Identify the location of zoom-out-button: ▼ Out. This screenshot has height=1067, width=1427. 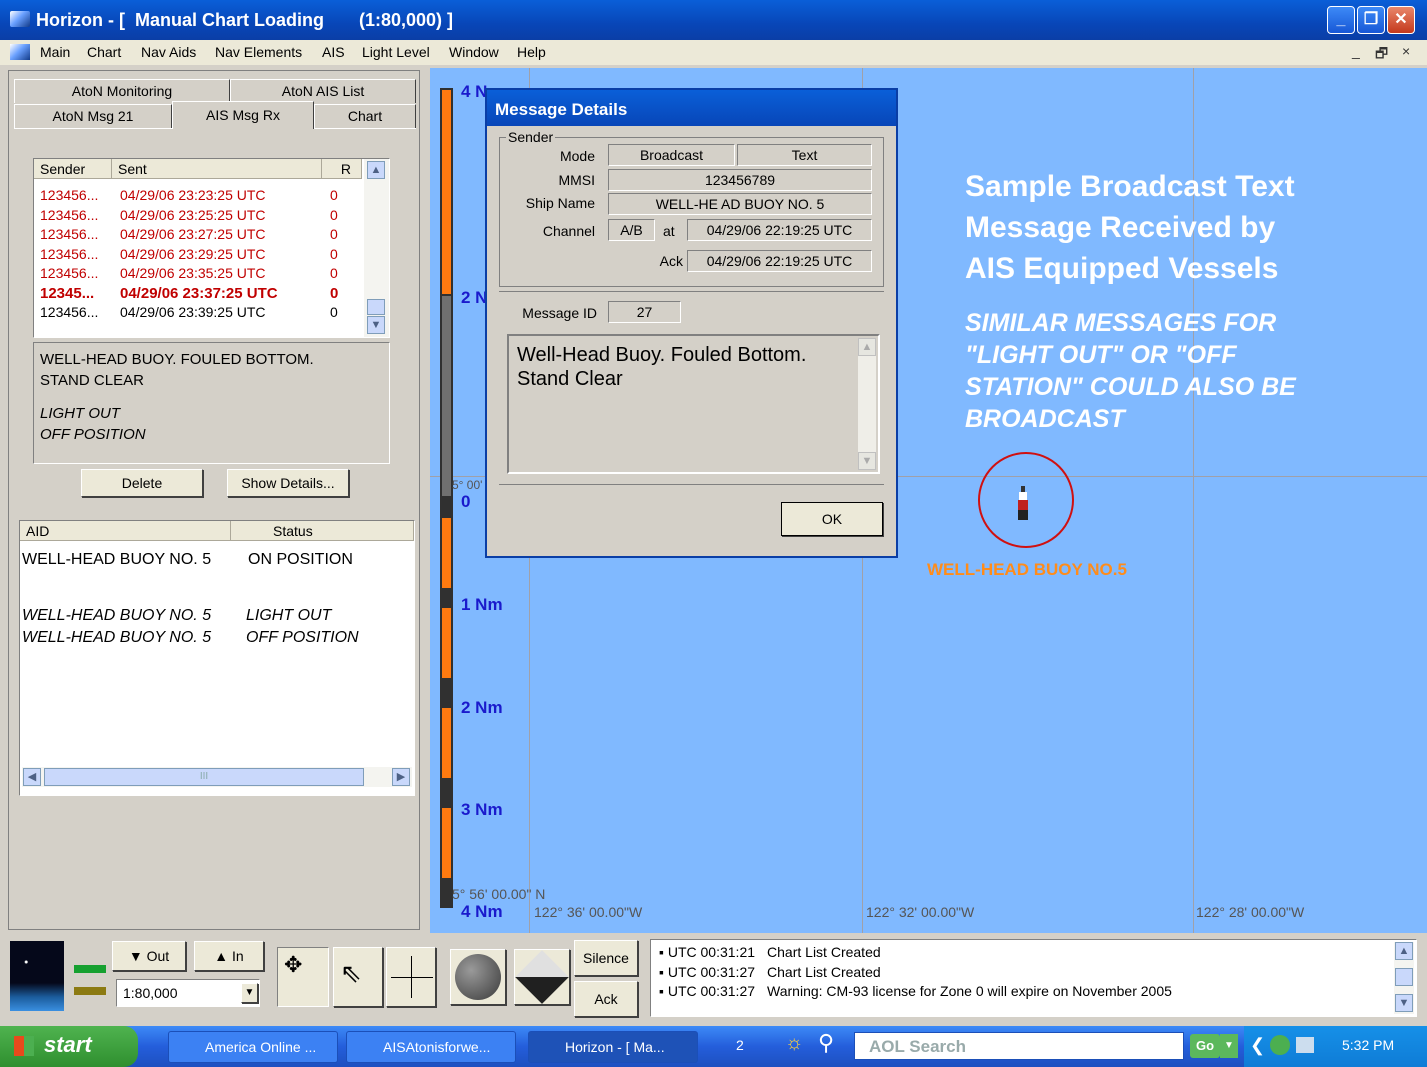
(149, 956).